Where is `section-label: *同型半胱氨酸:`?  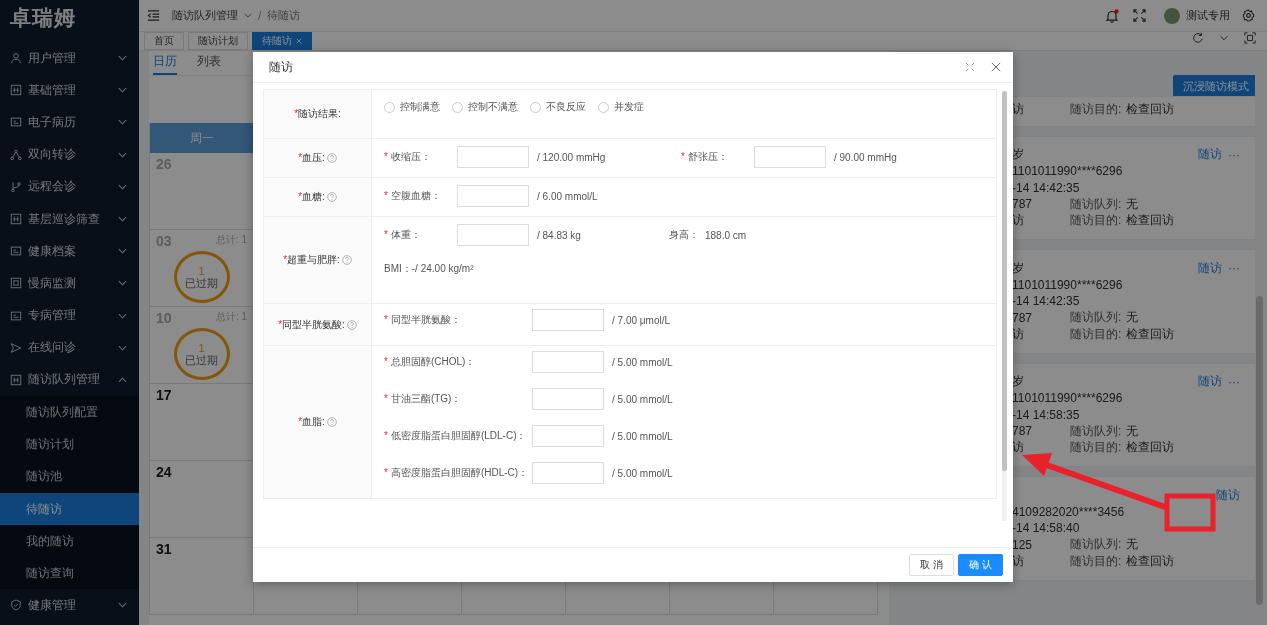 section-label: *同型半胱氨酸: is located at coordinates (311, 324).